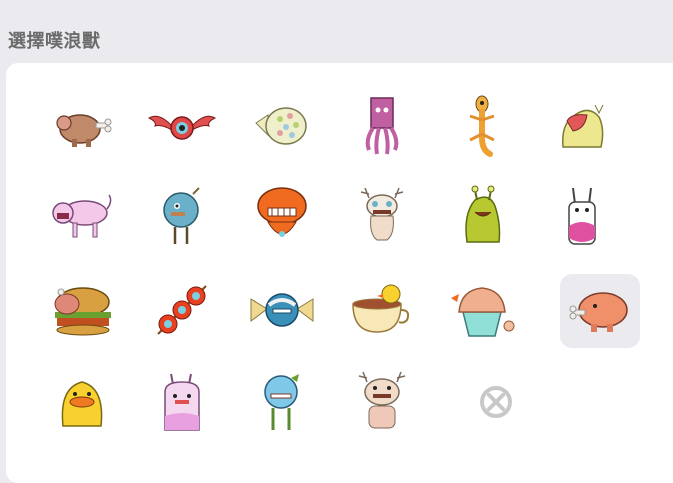 Image resolution: width=673 pixels, height=483 pixels. I want to click on option-green-slug, so click(482, 216).